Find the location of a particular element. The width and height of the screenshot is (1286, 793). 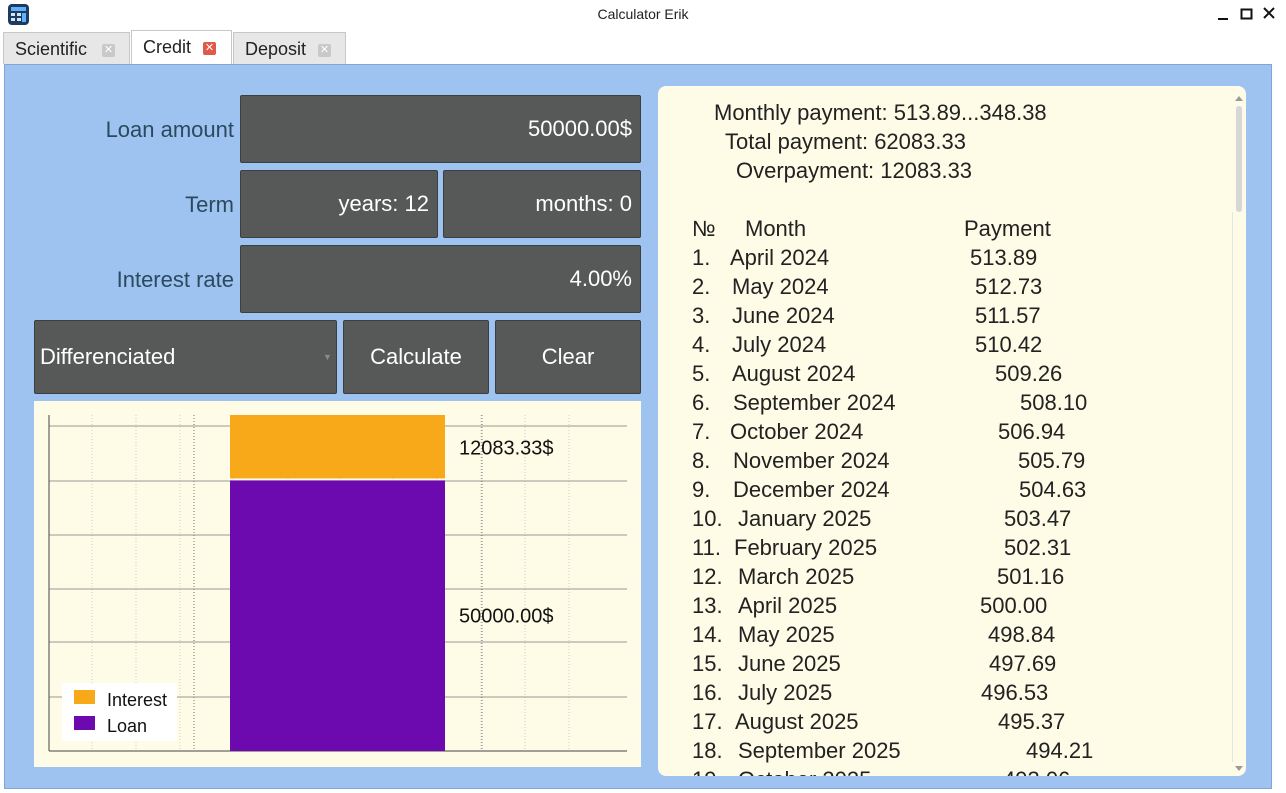

row-month: July 2024 is located at coordinates (779, 344).